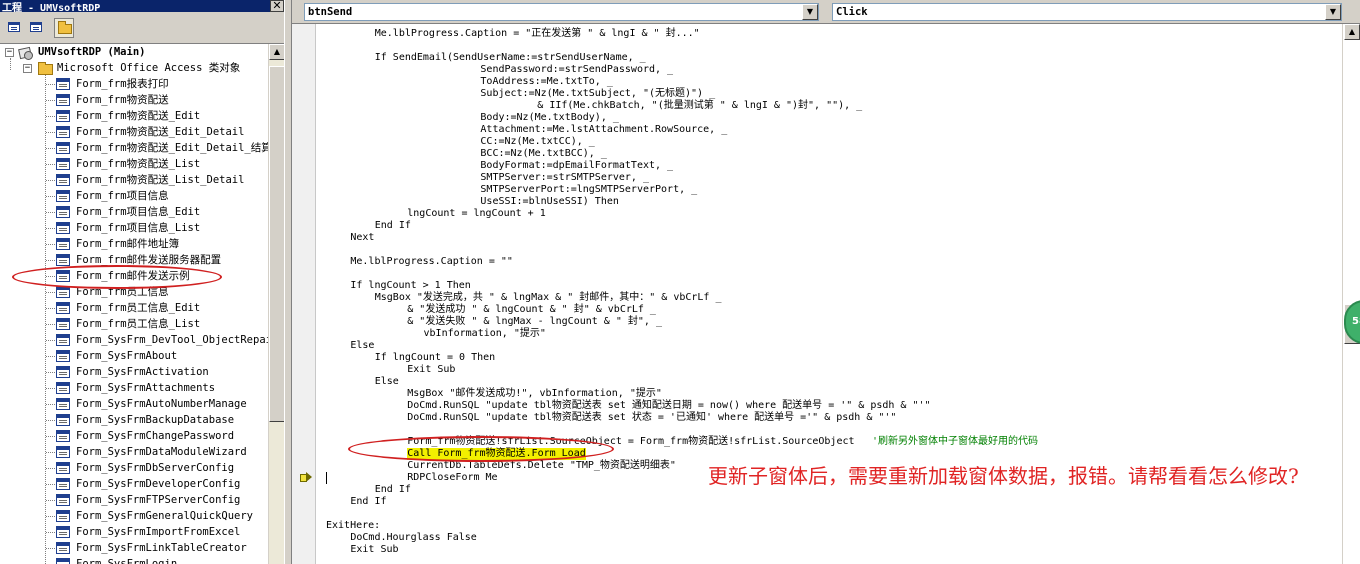 Image resolution: width=1360 pixels, height=564 pixels. I want to click on tree-item: Form_SysFrm_DevTool_ObjectRepair, so click(172, 340).